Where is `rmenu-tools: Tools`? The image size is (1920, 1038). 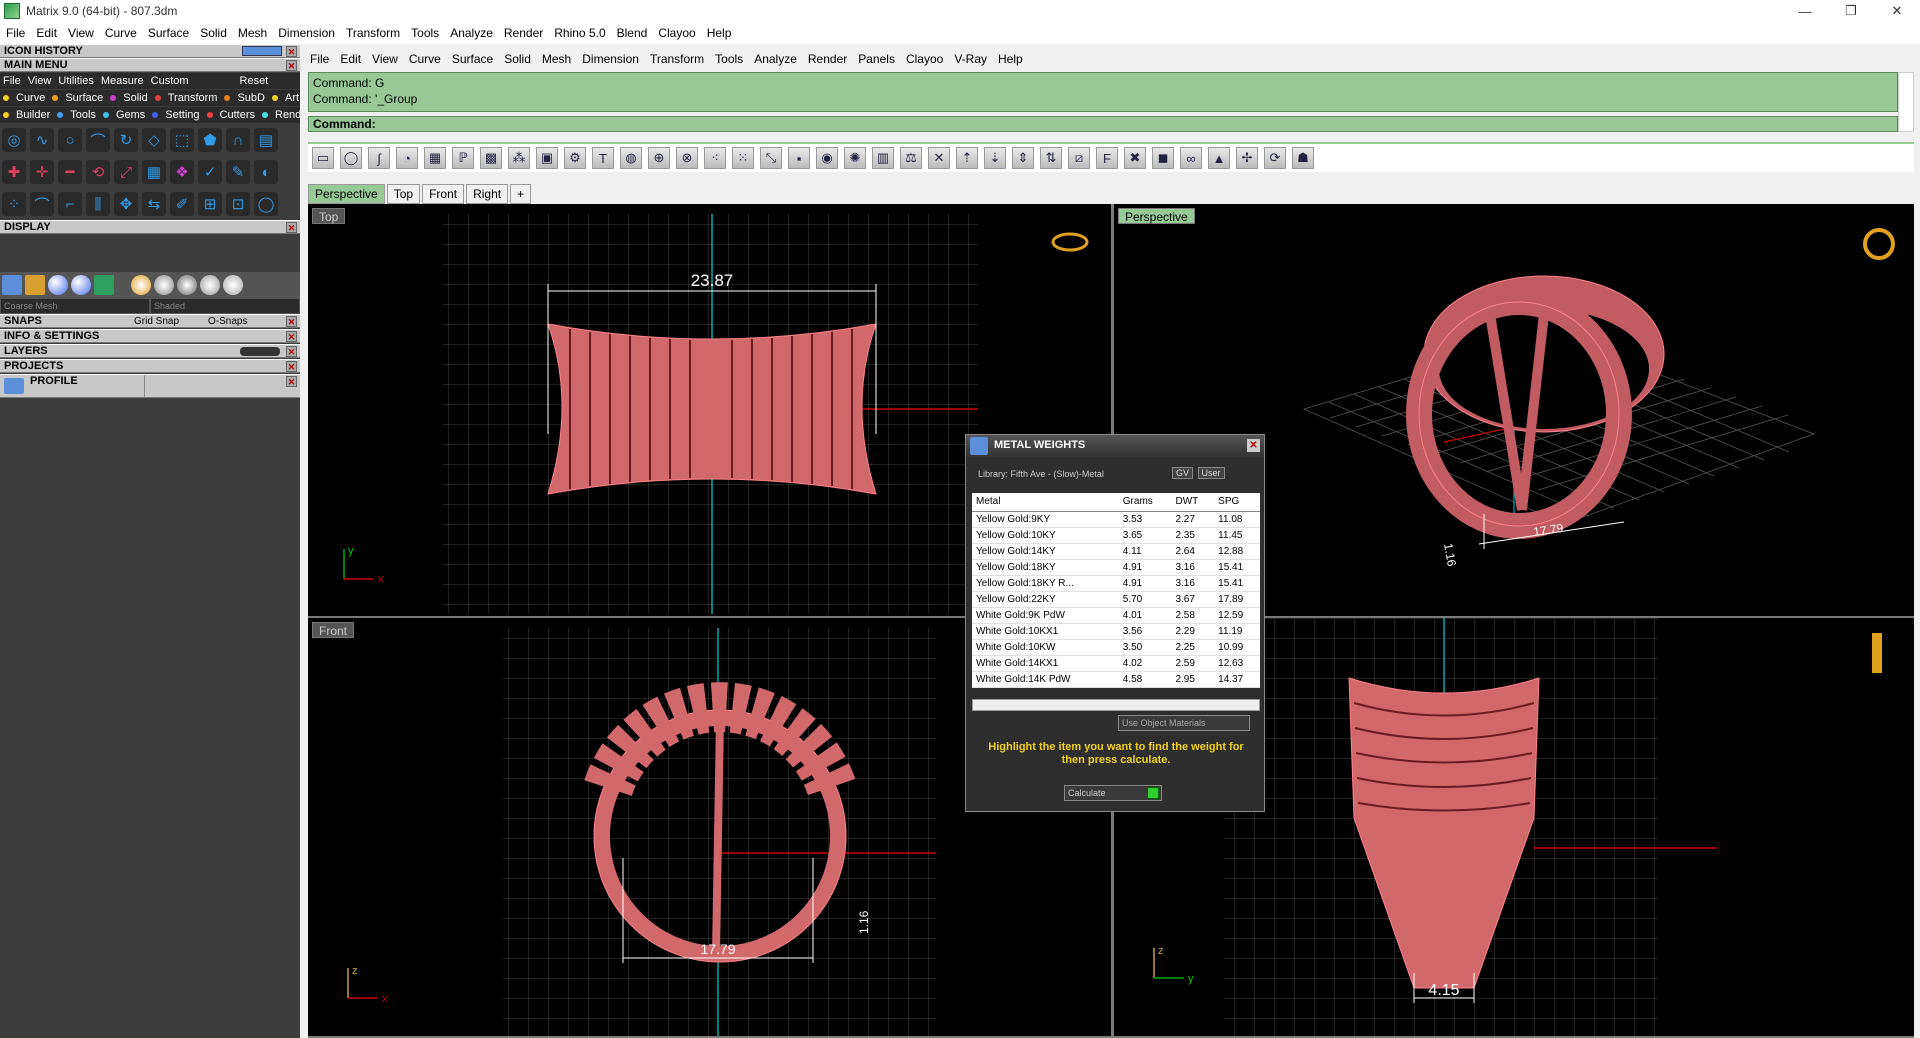
rmenu-tools: Tools is located at coordinates (729, 59).